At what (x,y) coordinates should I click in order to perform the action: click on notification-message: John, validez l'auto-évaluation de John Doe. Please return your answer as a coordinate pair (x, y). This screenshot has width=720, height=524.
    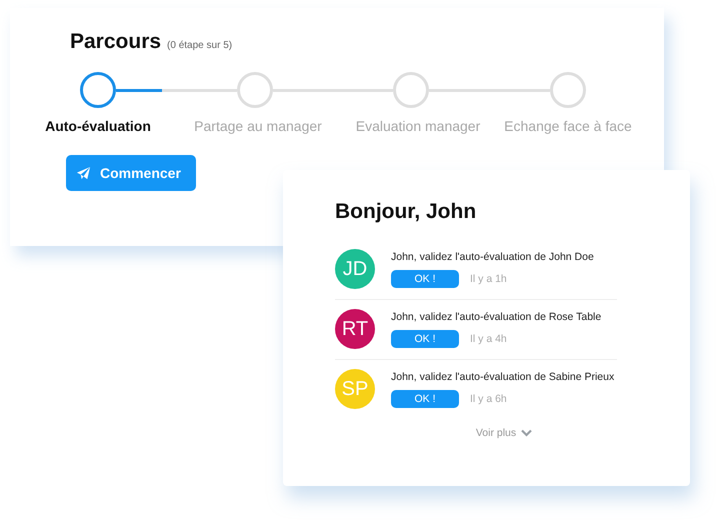
    Looking at the image, I should click on (492, 256).